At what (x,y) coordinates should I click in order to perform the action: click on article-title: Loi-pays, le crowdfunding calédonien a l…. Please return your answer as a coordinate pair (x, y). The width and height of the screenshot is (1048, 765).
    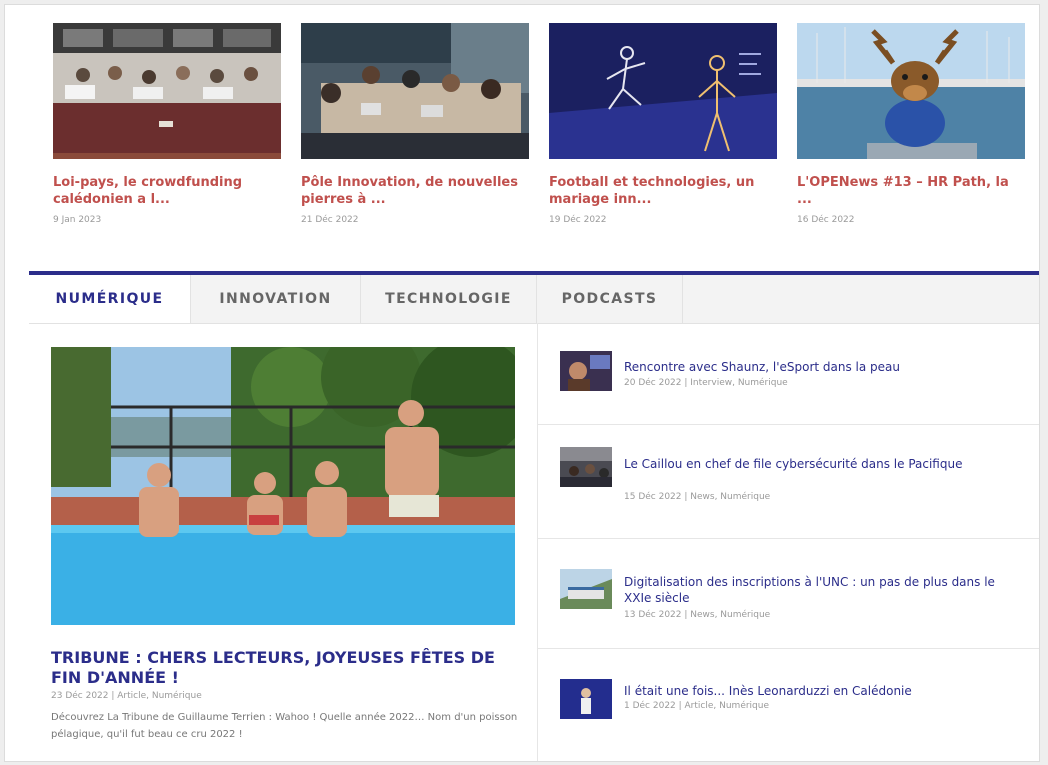
    Looking at the image, I should click on (167, 191).